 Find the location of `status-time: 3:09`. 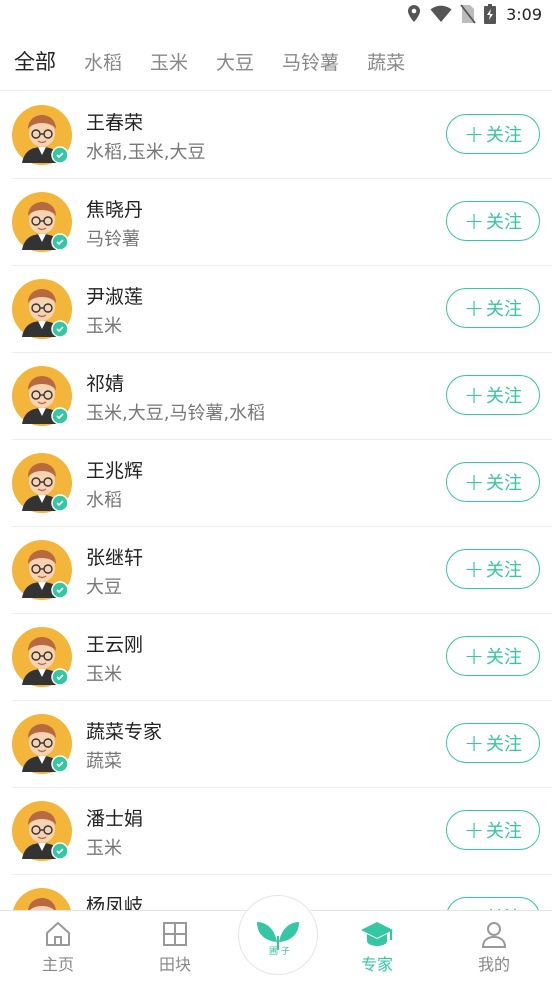

status-time: 3:09 is located at coordinates (524, 14).